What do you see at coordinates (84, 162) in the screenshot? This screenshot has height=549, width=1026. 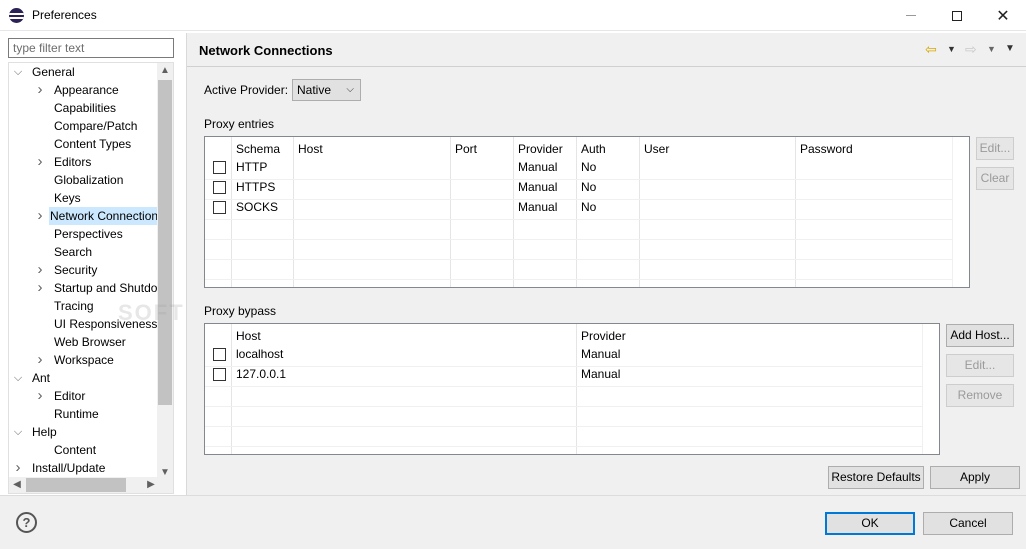 I see `tree-item-editors: › Editors` at bounding box center [84, 162].